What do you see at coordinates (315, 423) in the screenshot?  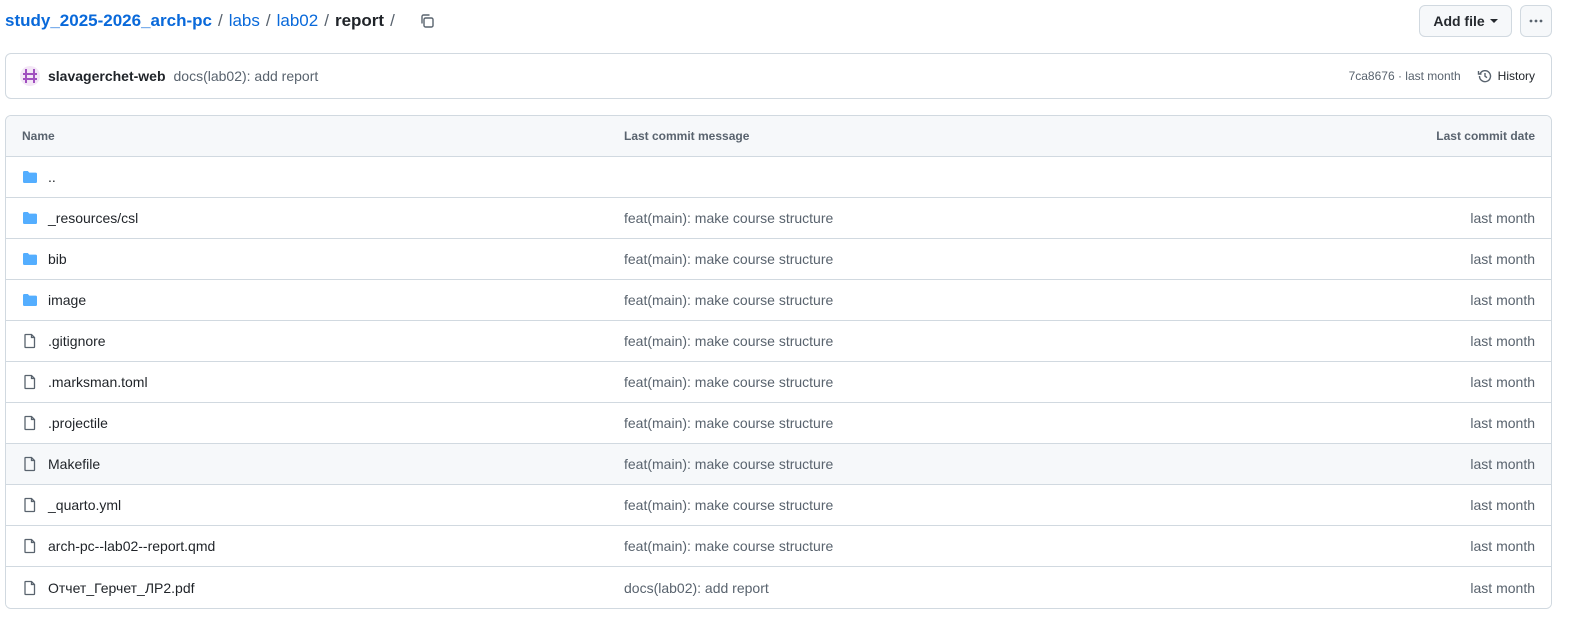 I see `row-name-cell: .projectile` at bounding box center [315, 423].